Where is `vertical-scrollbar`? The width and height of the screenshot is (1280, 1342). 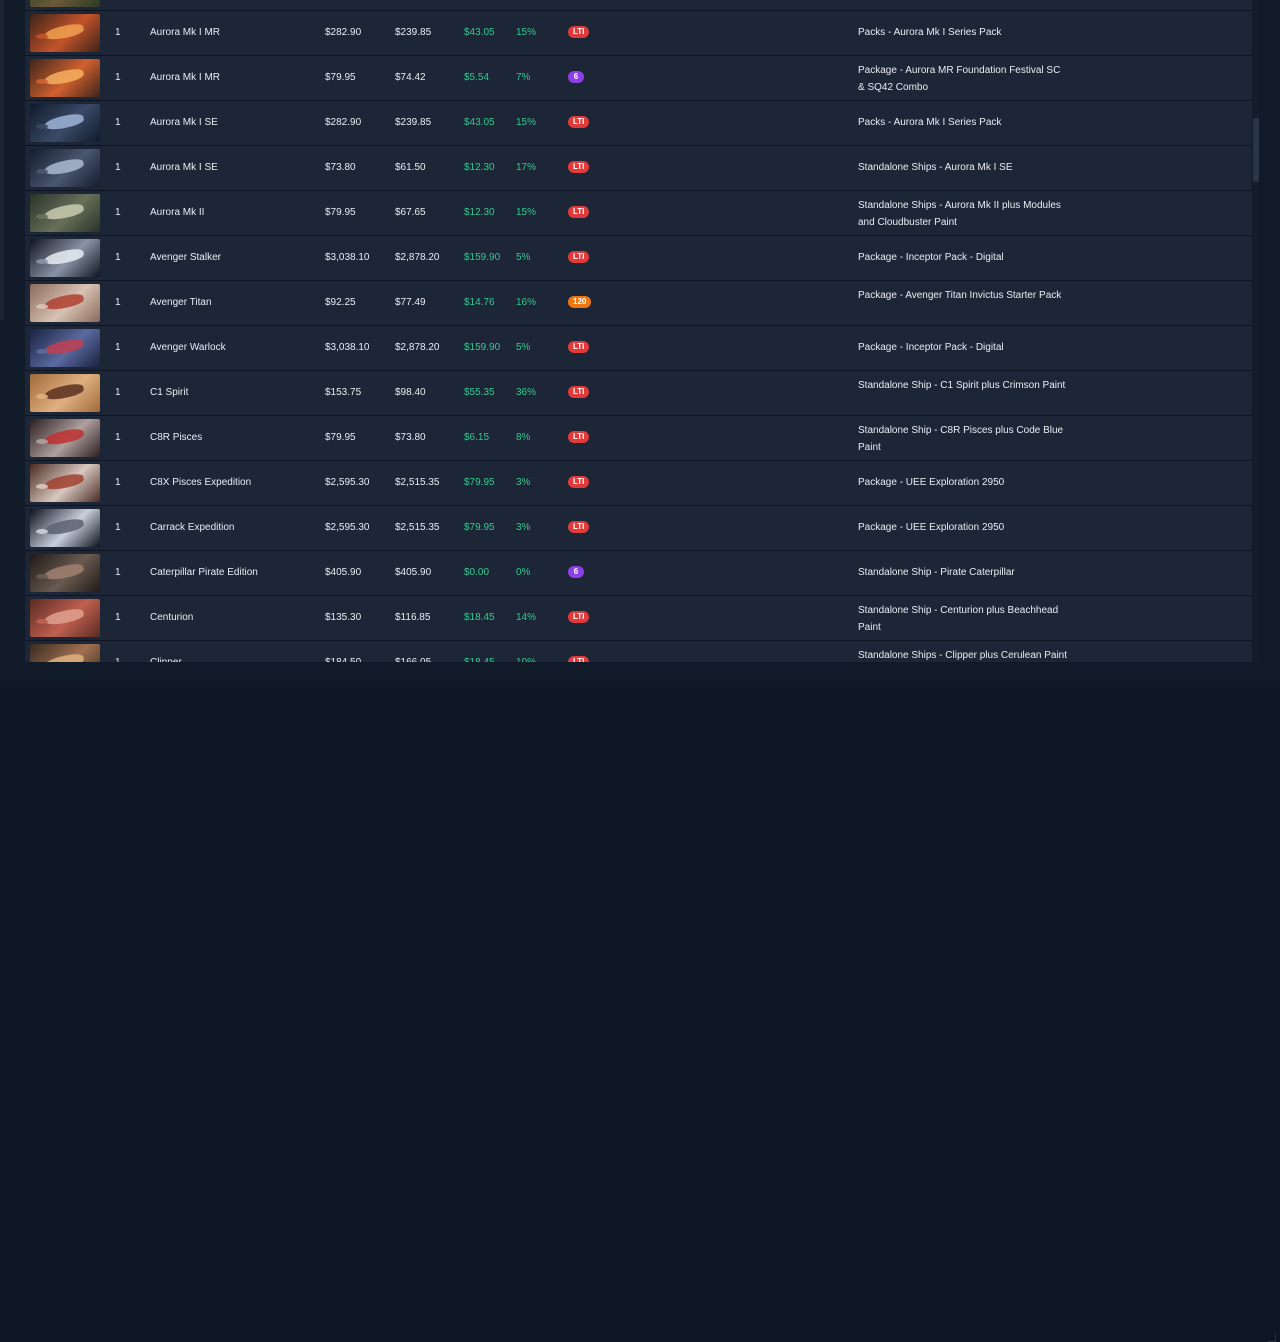
vertical-scrollbar is located at coordinates (1256, 331).